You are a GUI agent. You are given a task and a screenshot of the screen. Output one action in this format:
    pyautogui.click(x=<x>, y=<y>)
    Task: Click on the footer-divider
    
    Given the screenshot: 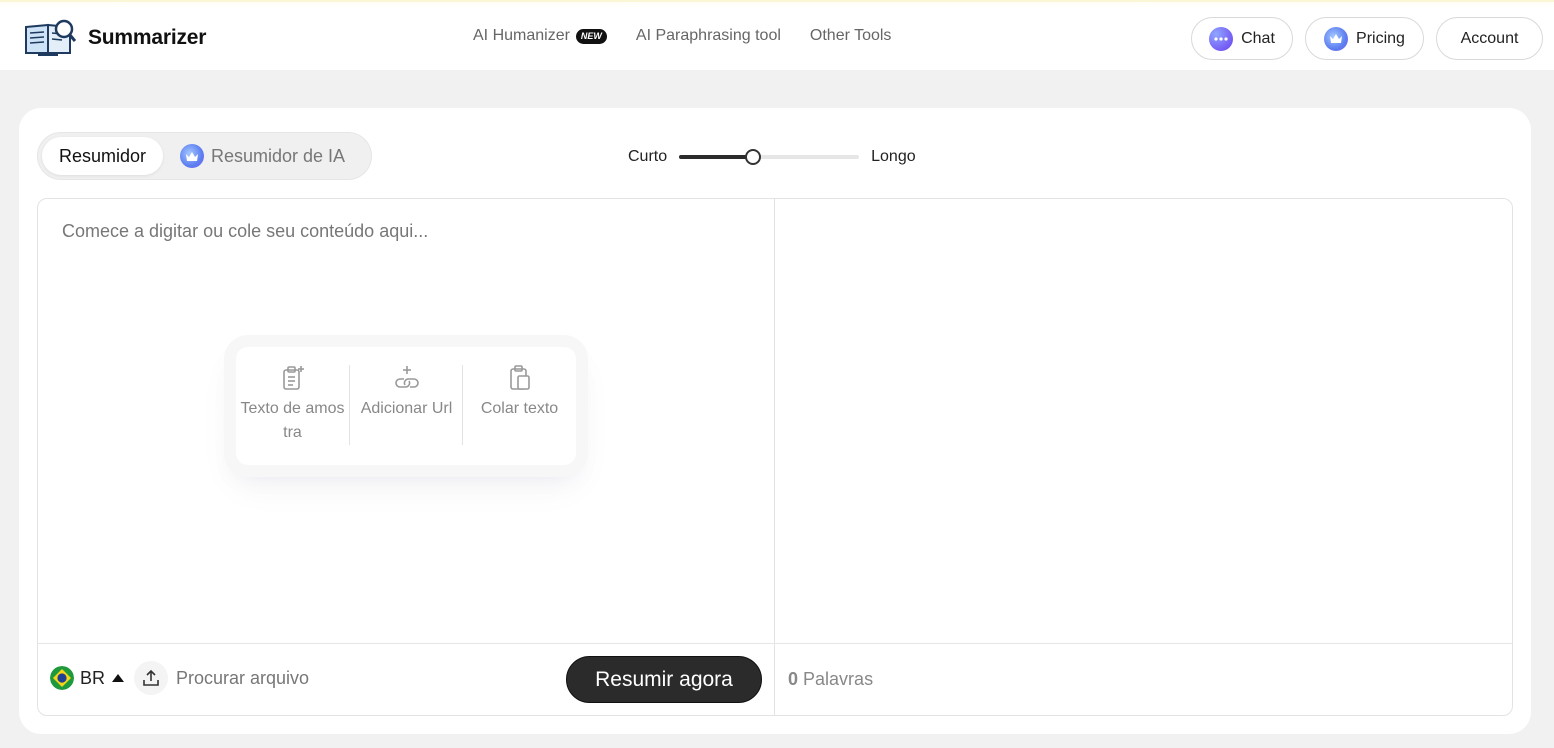 What is the action you would take?
    pyautogui.click(x=775, y=643)
    